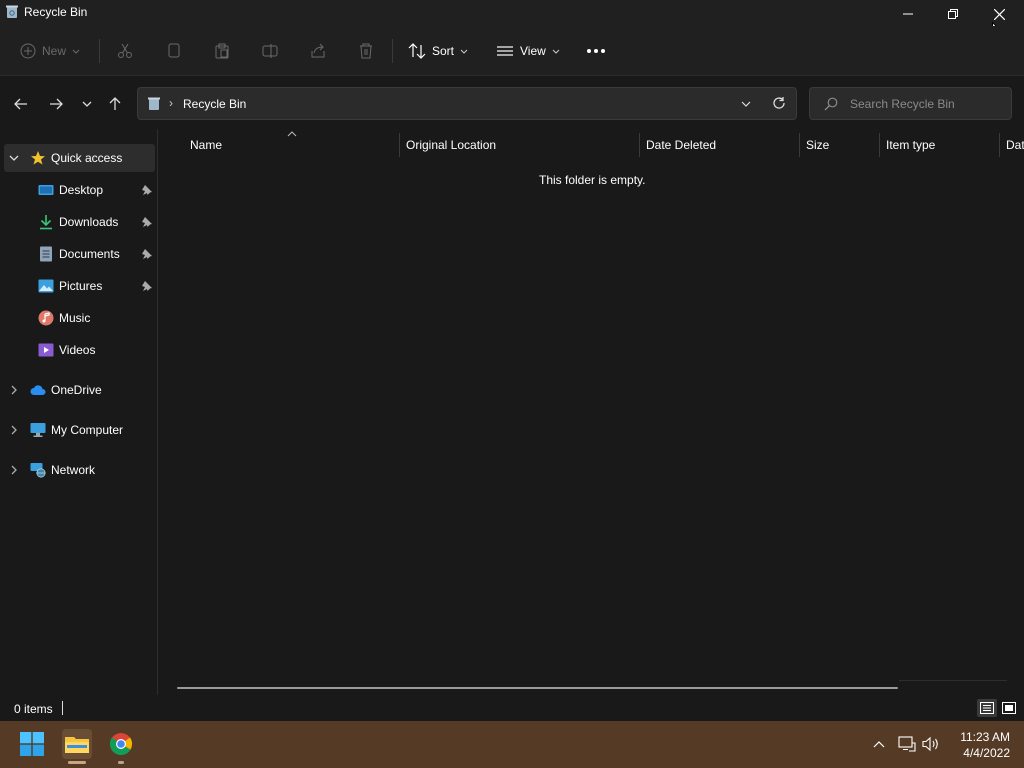 Image resolution: width=1024 pixels, height=768 pixels. Describe the element at coordinates (879, 744) in the screenshot. I see `show-hidden-icons-button` at that location.